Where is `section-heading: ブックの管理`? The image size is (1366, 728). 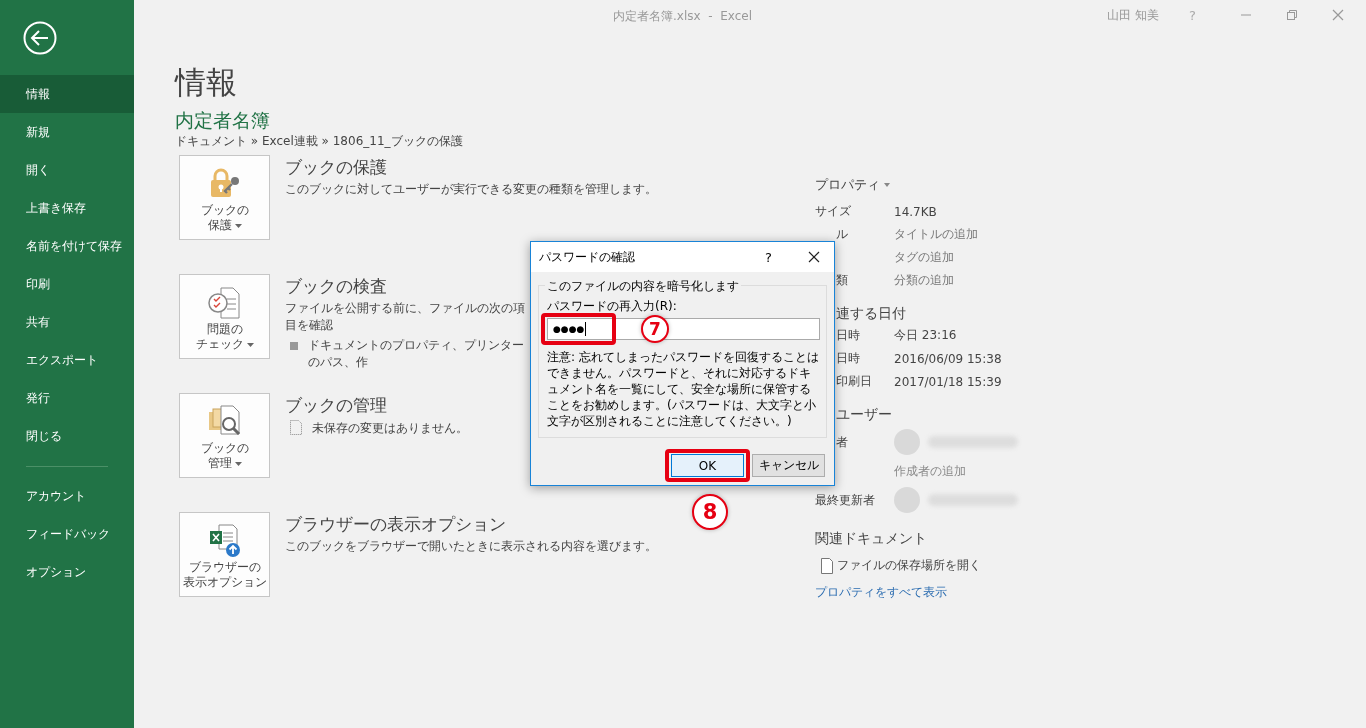
section-heading: ブックの管理 is located at coordinates (336, 405).